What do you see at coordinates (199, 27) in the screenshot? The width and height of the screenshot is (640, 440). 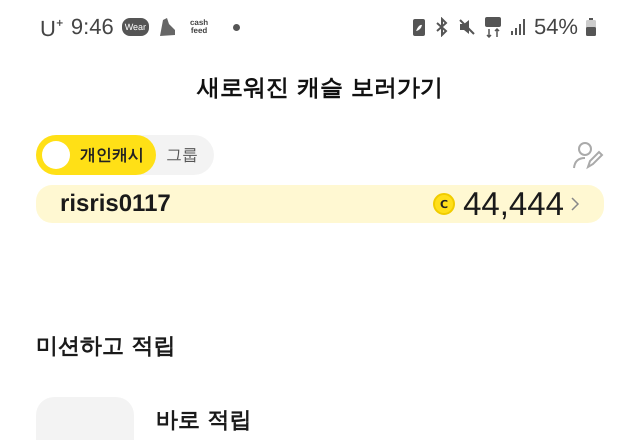 I see `app-label: cash feed` at bounding box center [199, 27].